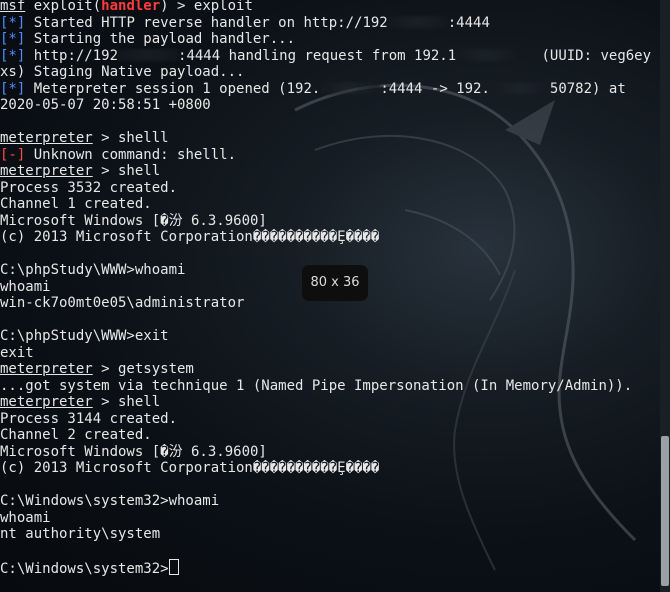  Describe the element at coordinates (335, 283) in the screenshot. I see `terminal-size-tooltip: 80 x 36` at that location.